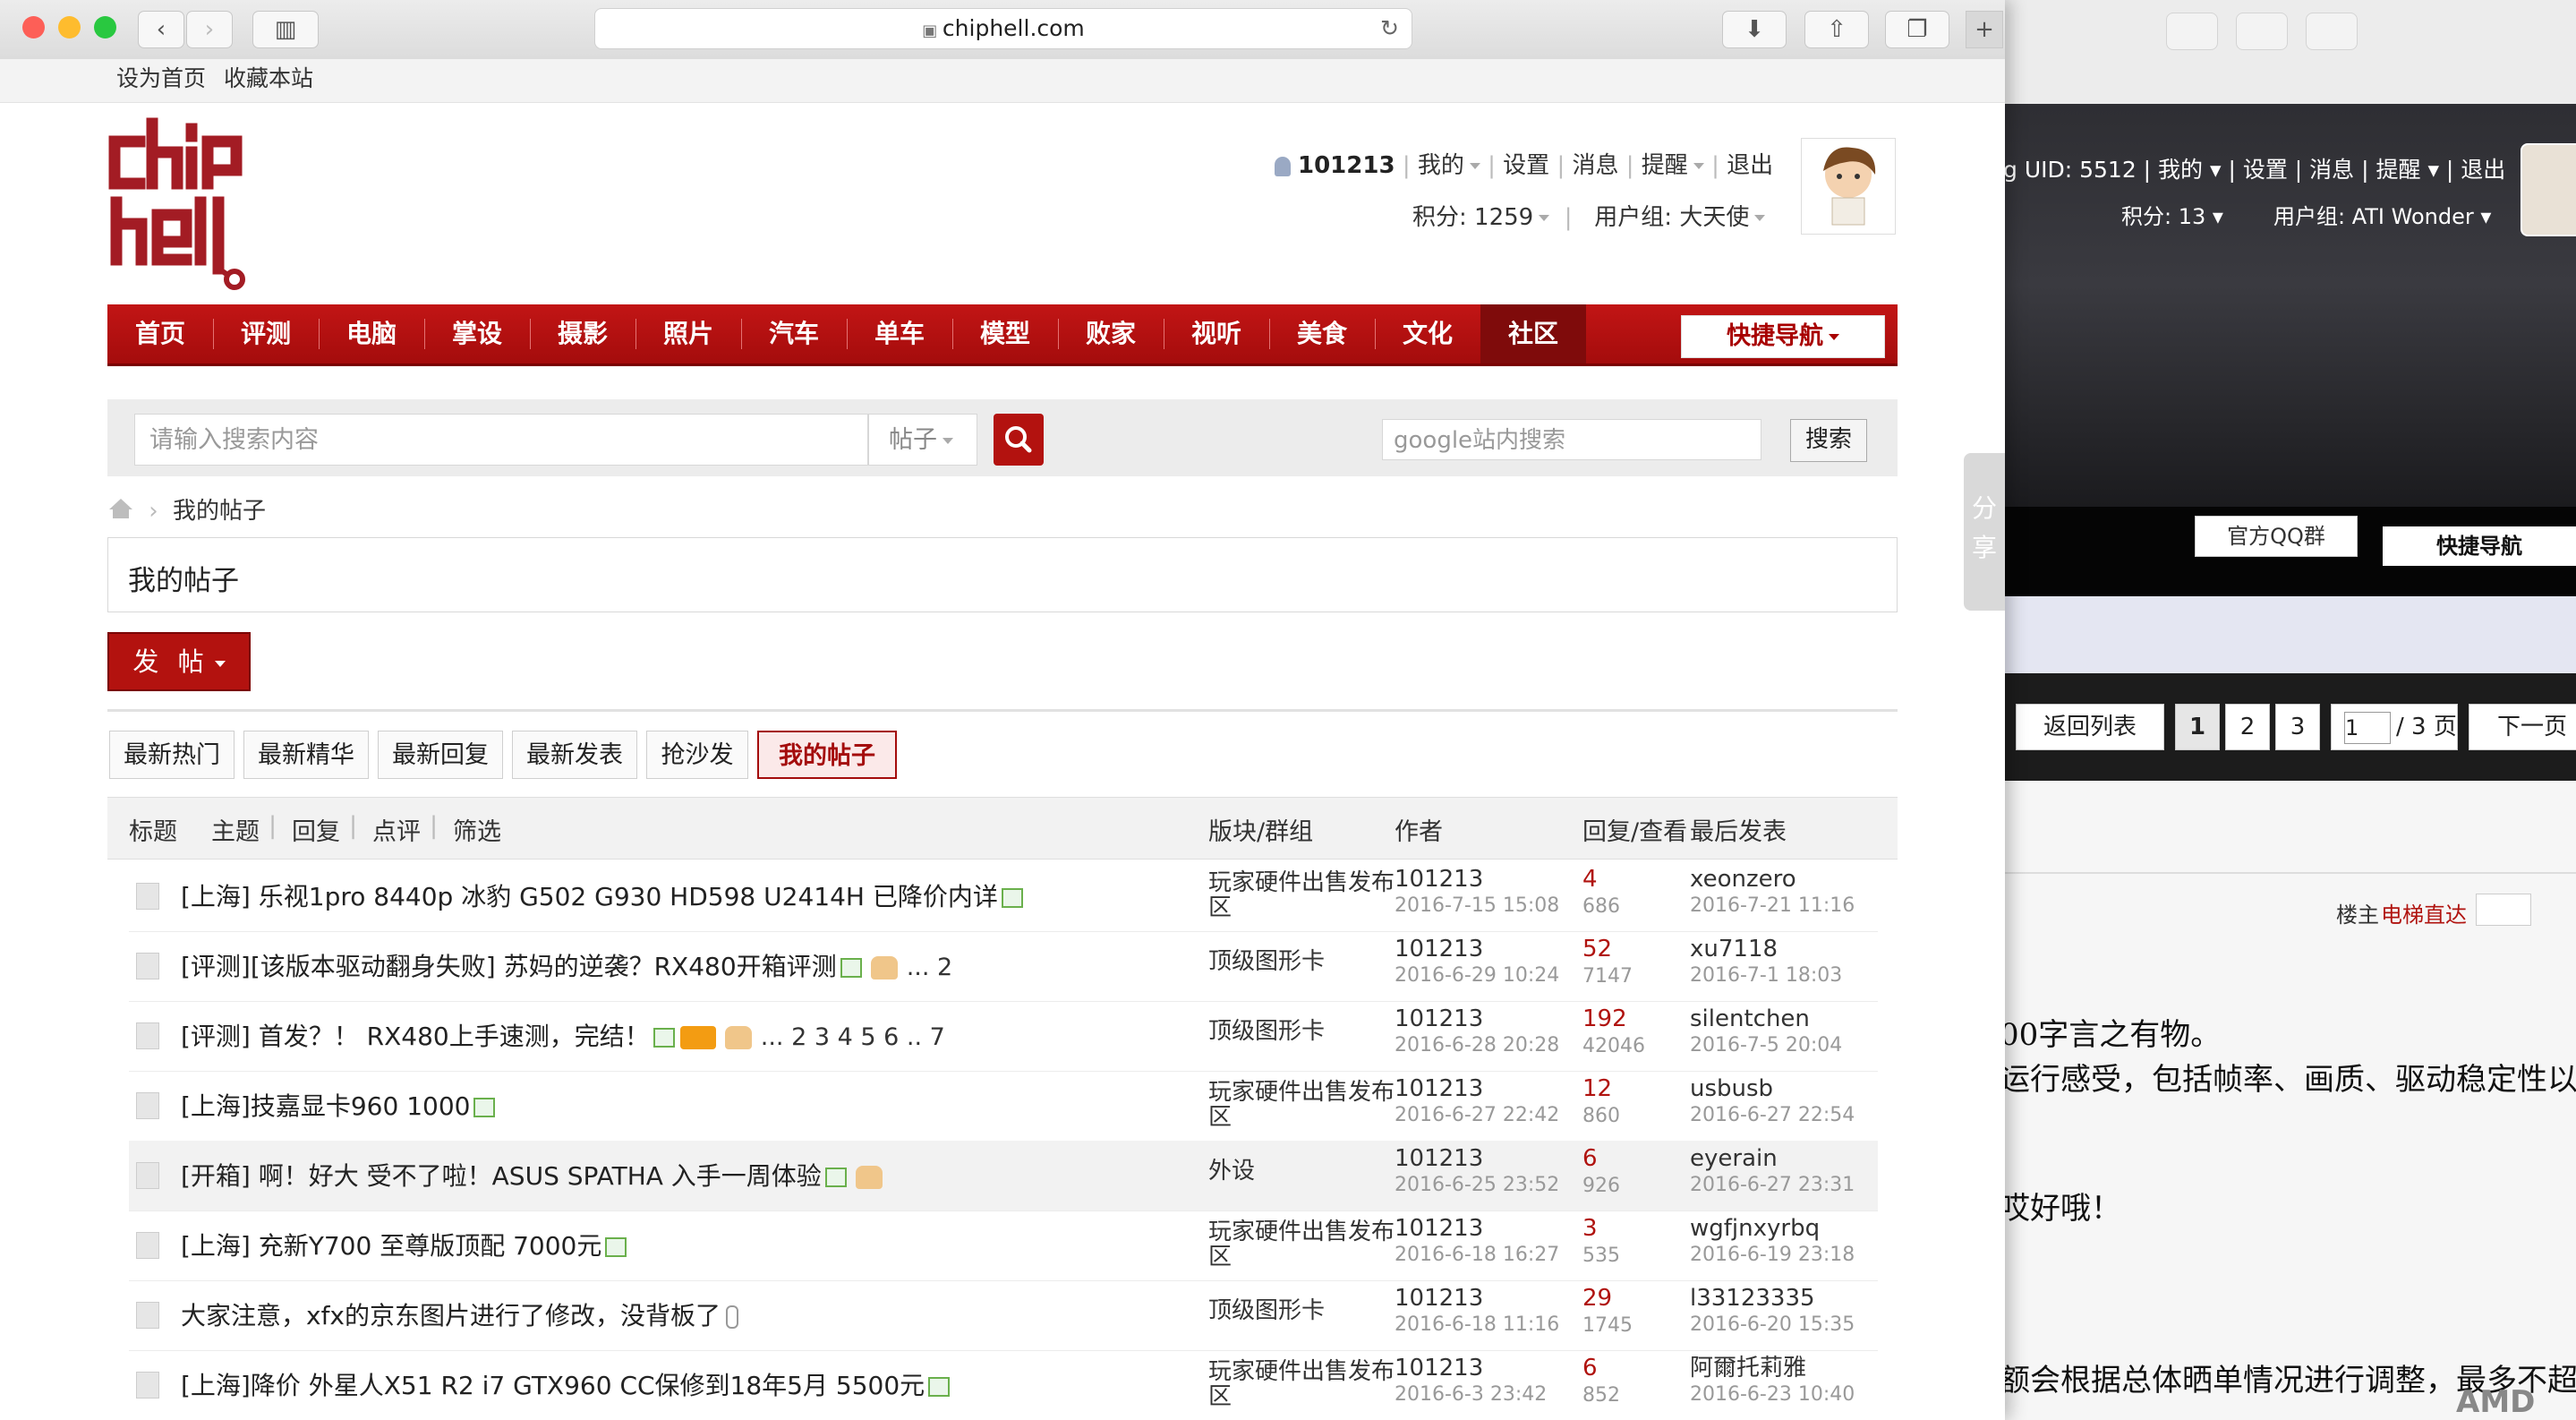 Image resolution: width=2576 pixels, height=1420 pixels. I want to click on tab-latest-reply: 最新回复, so click(440, 755).